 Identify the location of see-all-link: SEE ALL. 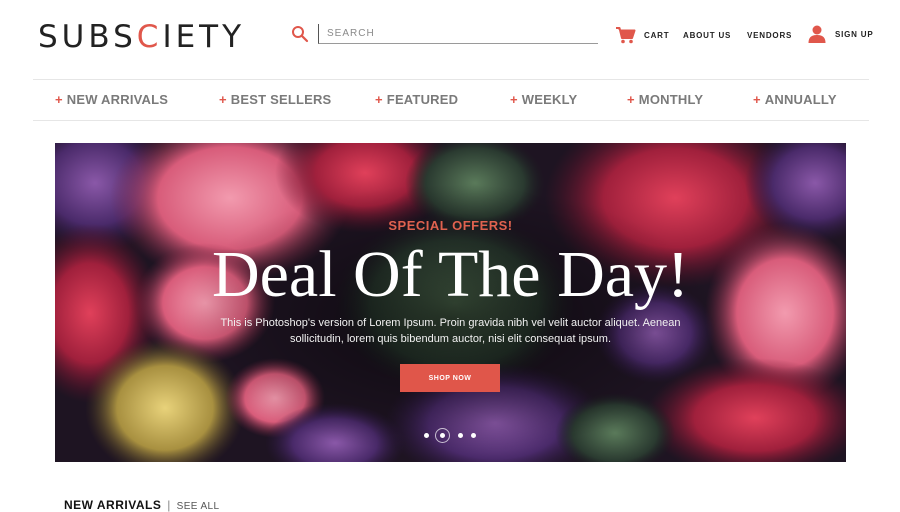
(198, 506).